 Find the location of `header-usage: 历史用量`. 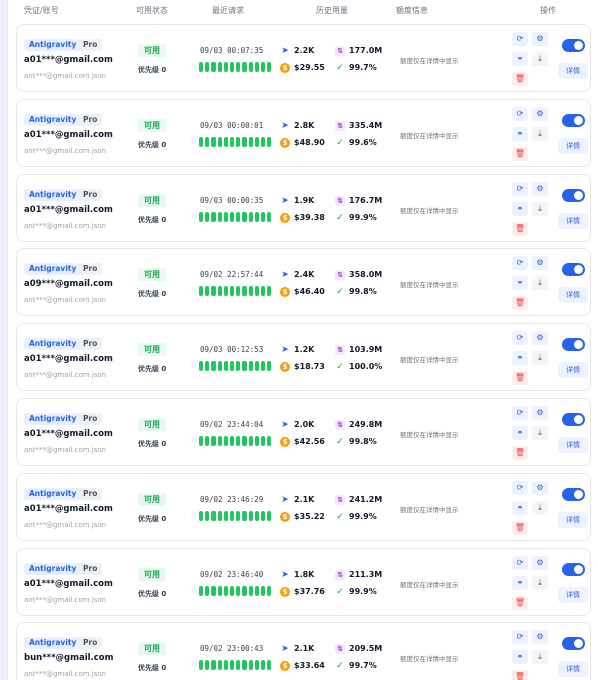

header-usage: 历史用量 is located at coordinates (332, 10).